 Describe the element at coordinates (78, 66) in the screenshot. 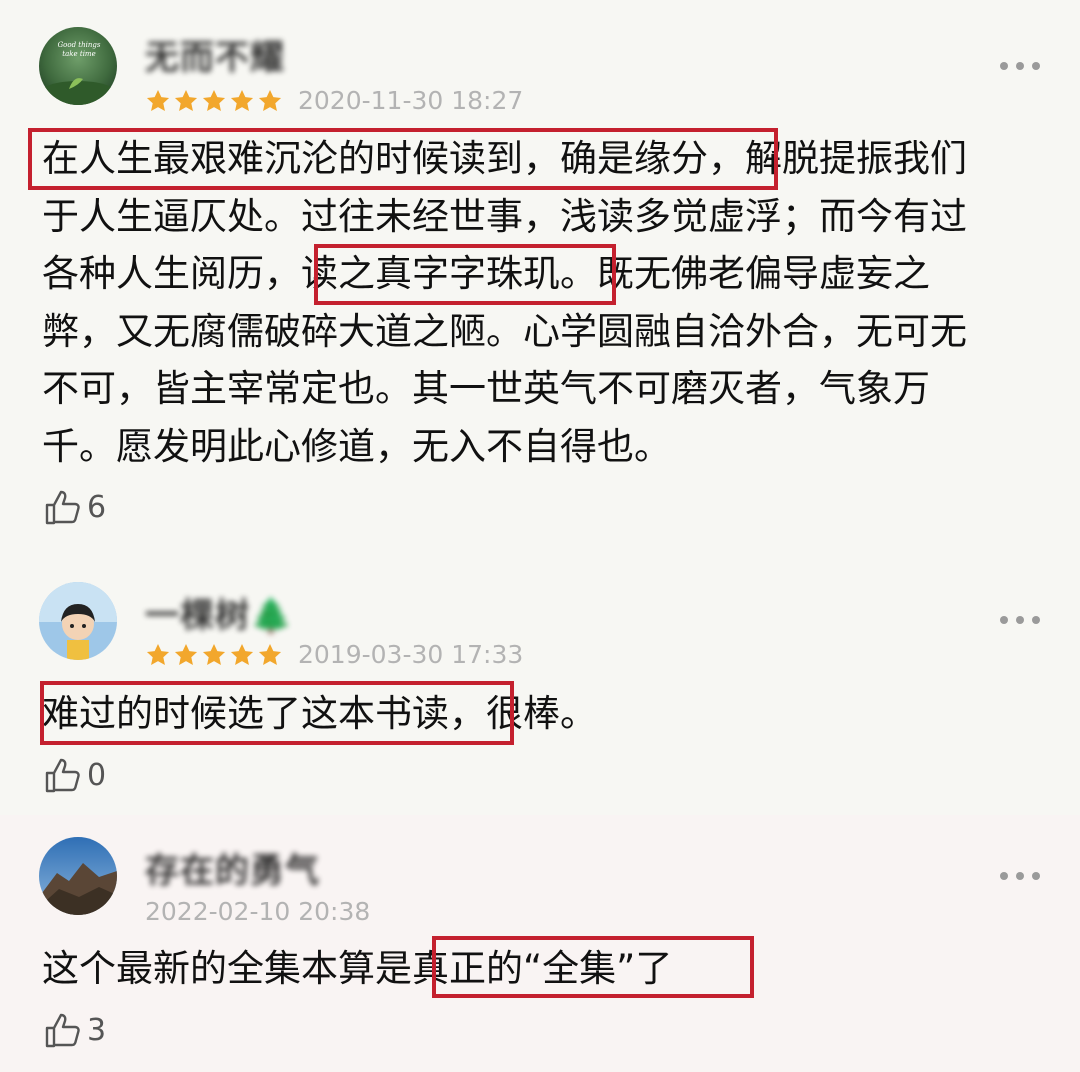

I see `avatar: Good things take time` at that location.